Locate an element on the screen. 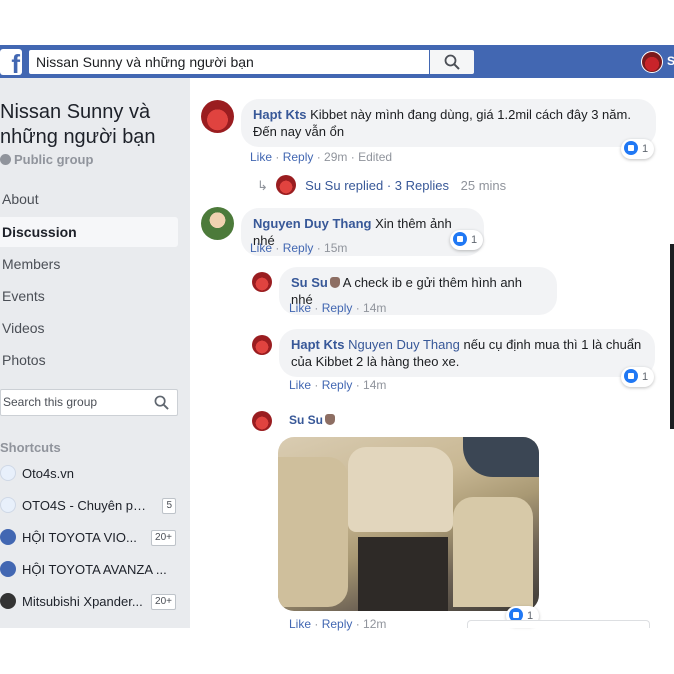 The image size is (674, 674). nav-videos: Videos is located at coordinates (89, 328).